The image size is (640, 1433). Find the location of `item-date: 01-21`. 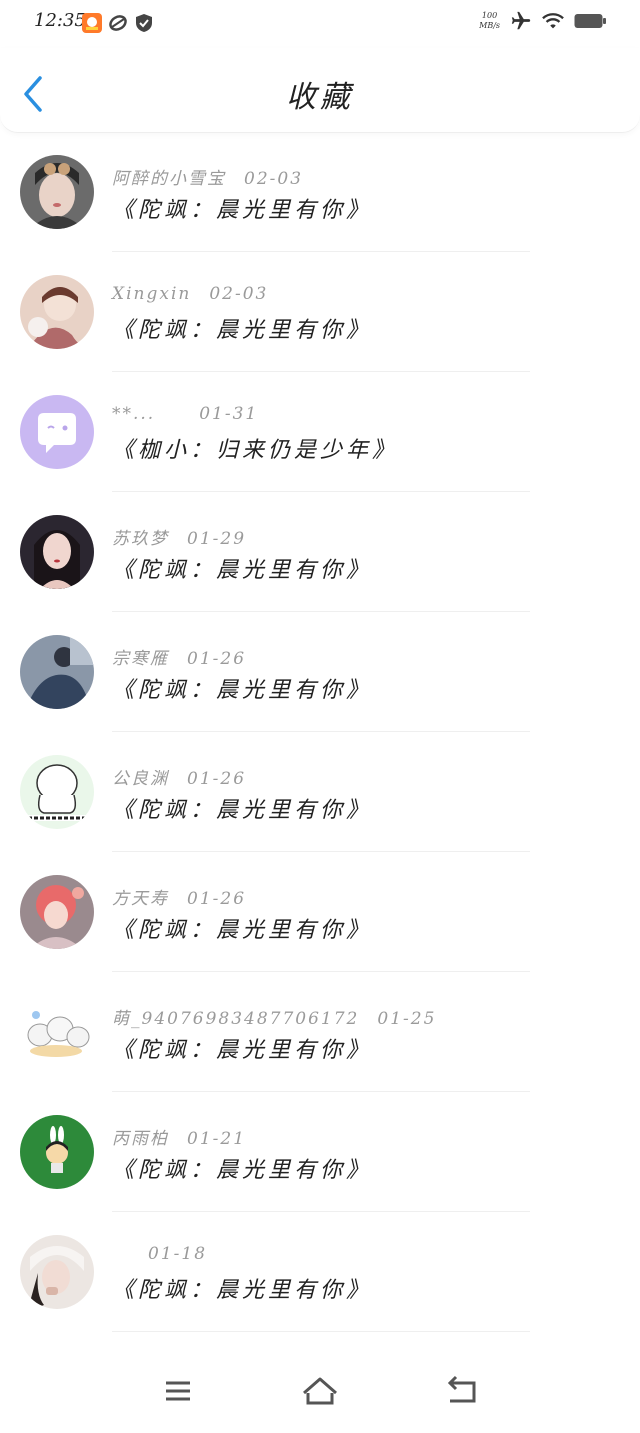

item-date: 01-21 is located at coordinates (217, 1139).